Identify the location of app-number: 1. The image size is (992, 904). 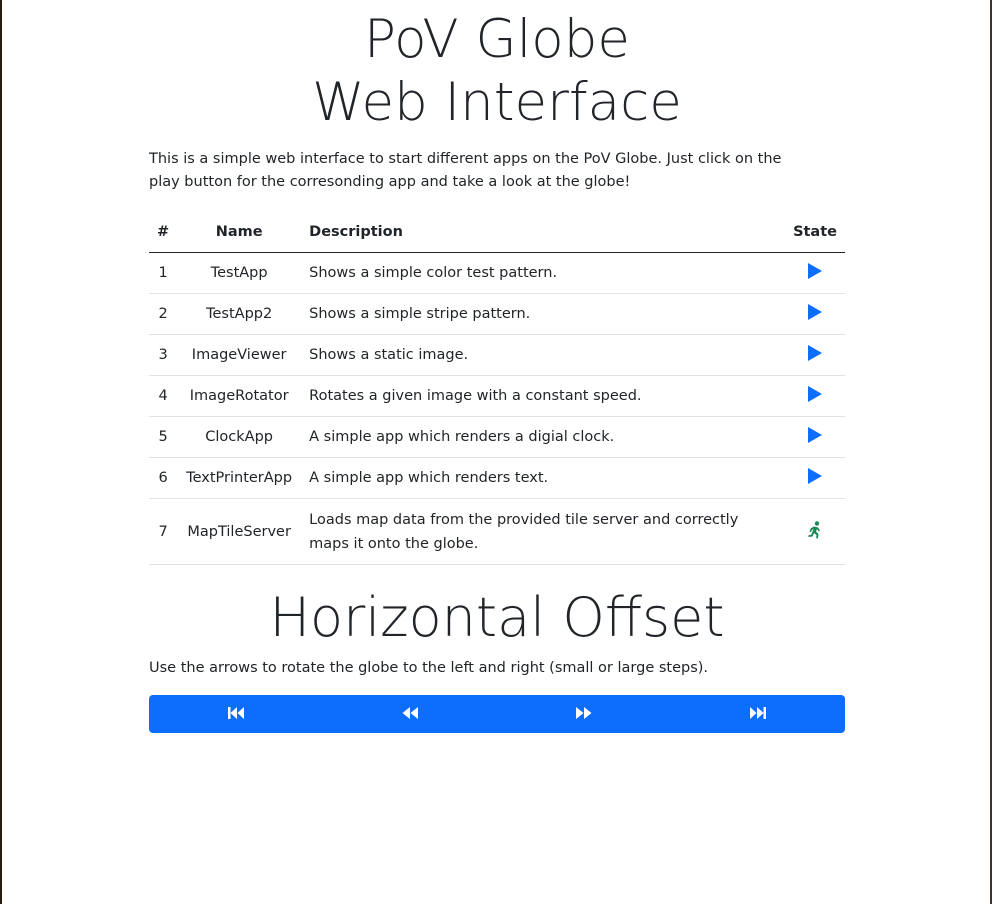
(163, 273).